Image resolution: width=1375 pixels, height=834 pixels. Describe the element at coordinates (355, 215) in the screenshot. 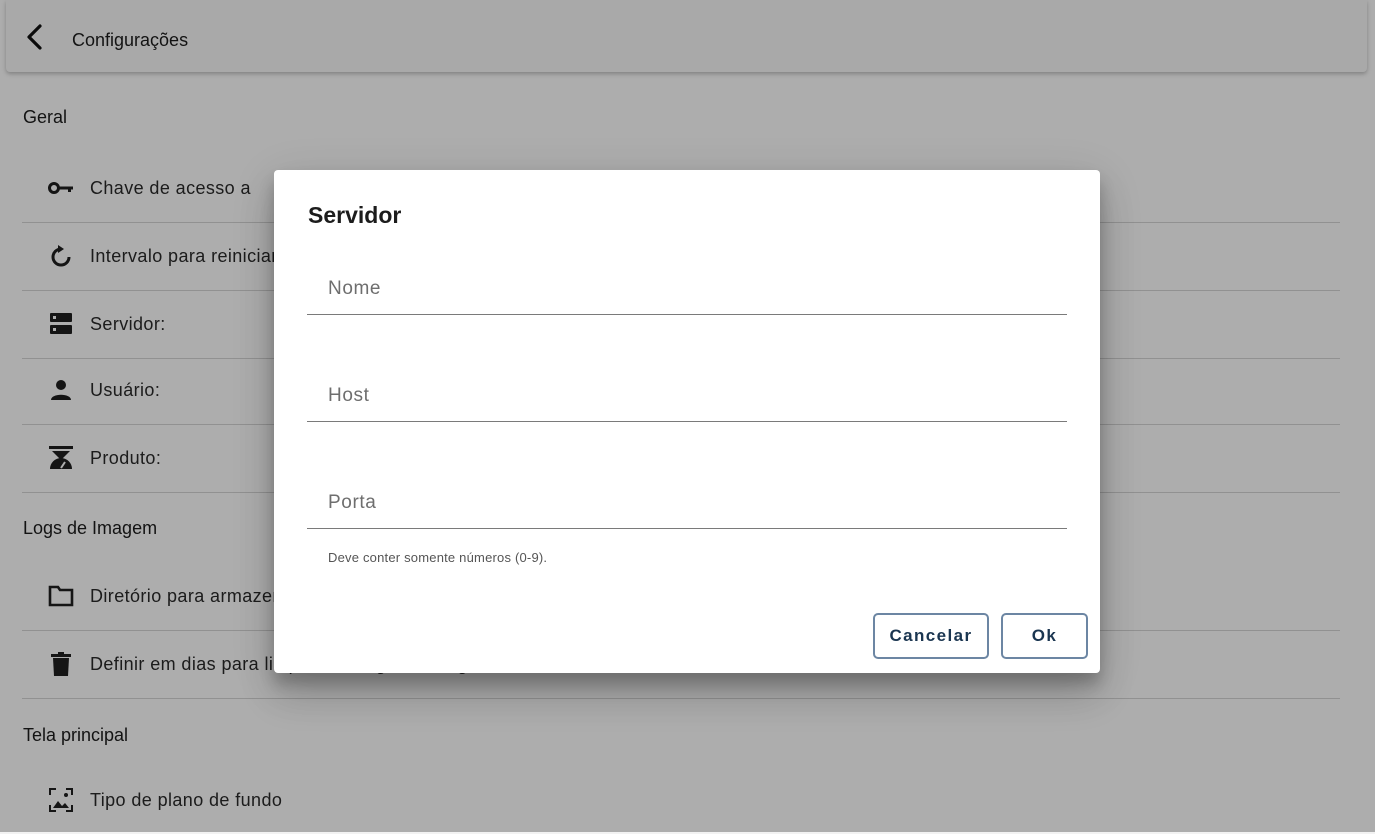

I see `dialog-title: Servidor` at that location.